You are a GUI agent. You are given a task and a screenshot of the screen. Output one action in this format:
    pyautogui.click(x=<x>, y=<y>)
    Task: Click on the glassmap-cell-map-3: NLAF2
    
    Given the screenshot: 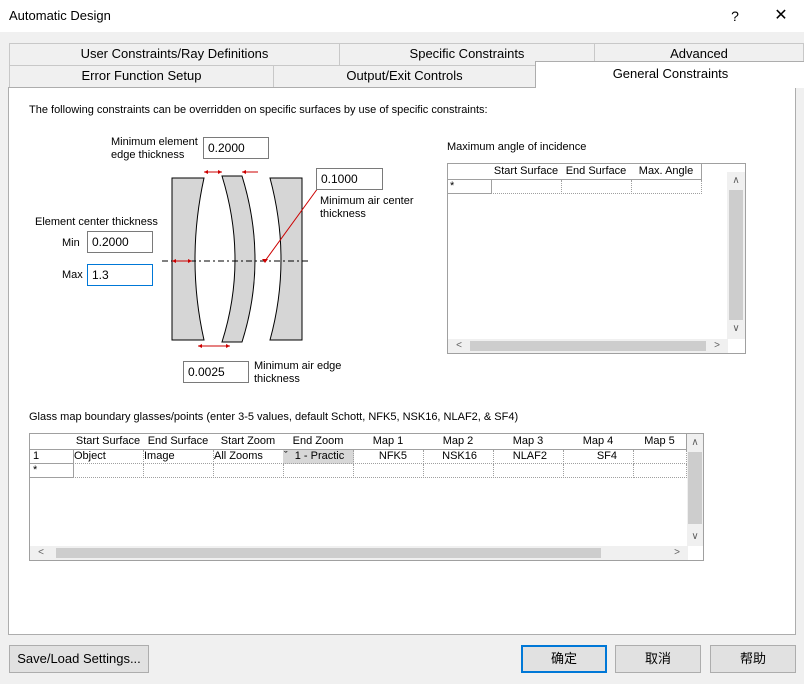 What is the action you would take?
    pyautogui.click(x=528, y=457)
    